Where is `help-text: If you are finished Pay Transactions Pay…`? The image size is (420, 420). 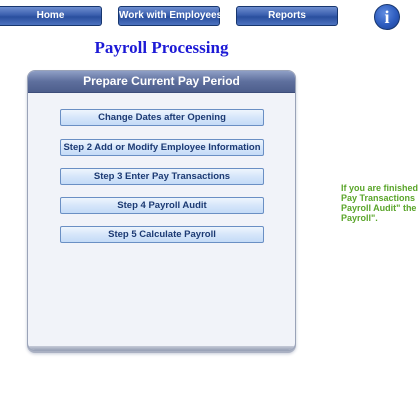 help-text: If you are finished Pay Transactions Pay… is located at coordinates (380, 207).